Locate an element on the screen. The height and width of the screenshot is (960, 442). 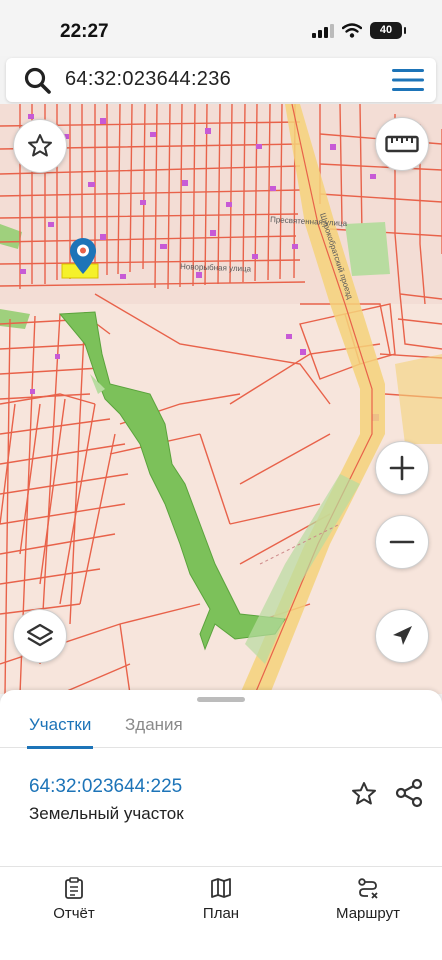
ruler-icon is located at coordinates (402, 144).